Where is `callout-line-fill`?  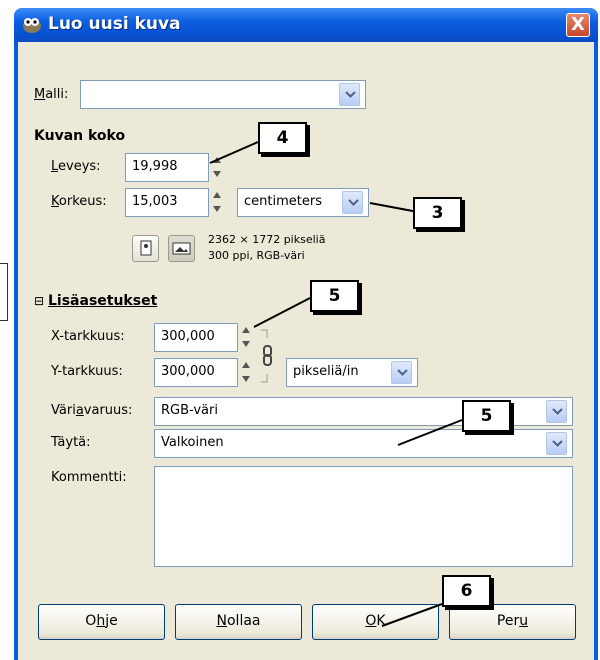 callout-line-fill is located at coordinates (430, 432).